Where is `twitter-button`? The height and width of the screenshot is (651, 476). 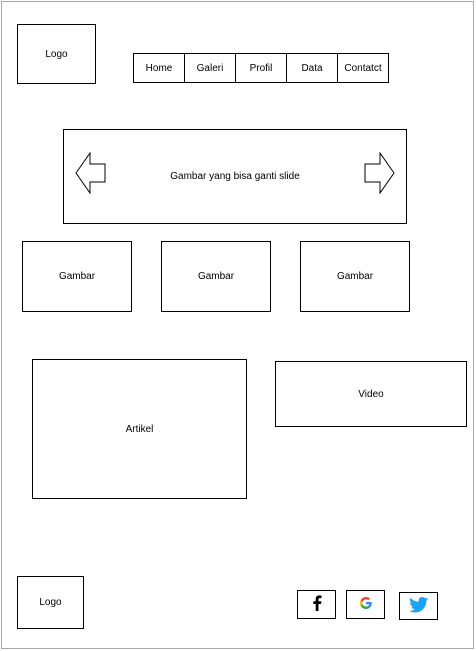 twitter-button is located at coordinates (418, 606).